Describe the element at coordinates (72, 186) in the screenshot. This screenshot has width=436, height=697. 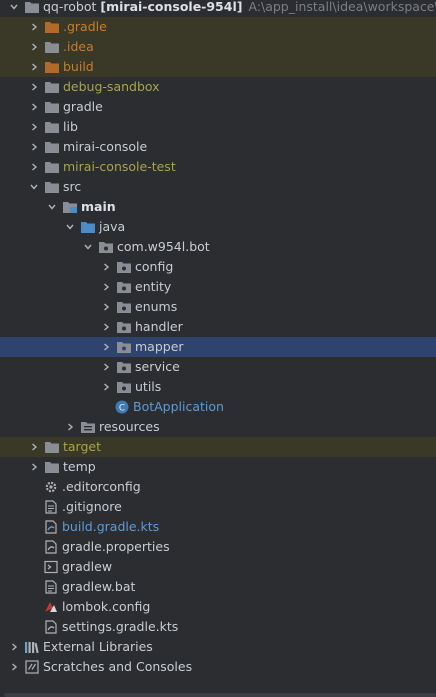
I see `tree-item-label: src` at that location.